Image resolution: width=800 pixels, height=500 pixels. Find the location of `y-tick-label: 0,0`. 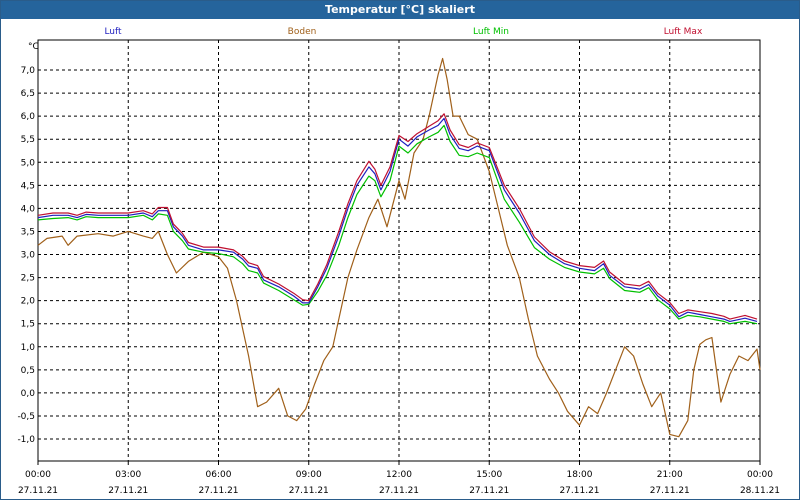

y-tick-label: 0,0 is located at coordinates (28, 394).